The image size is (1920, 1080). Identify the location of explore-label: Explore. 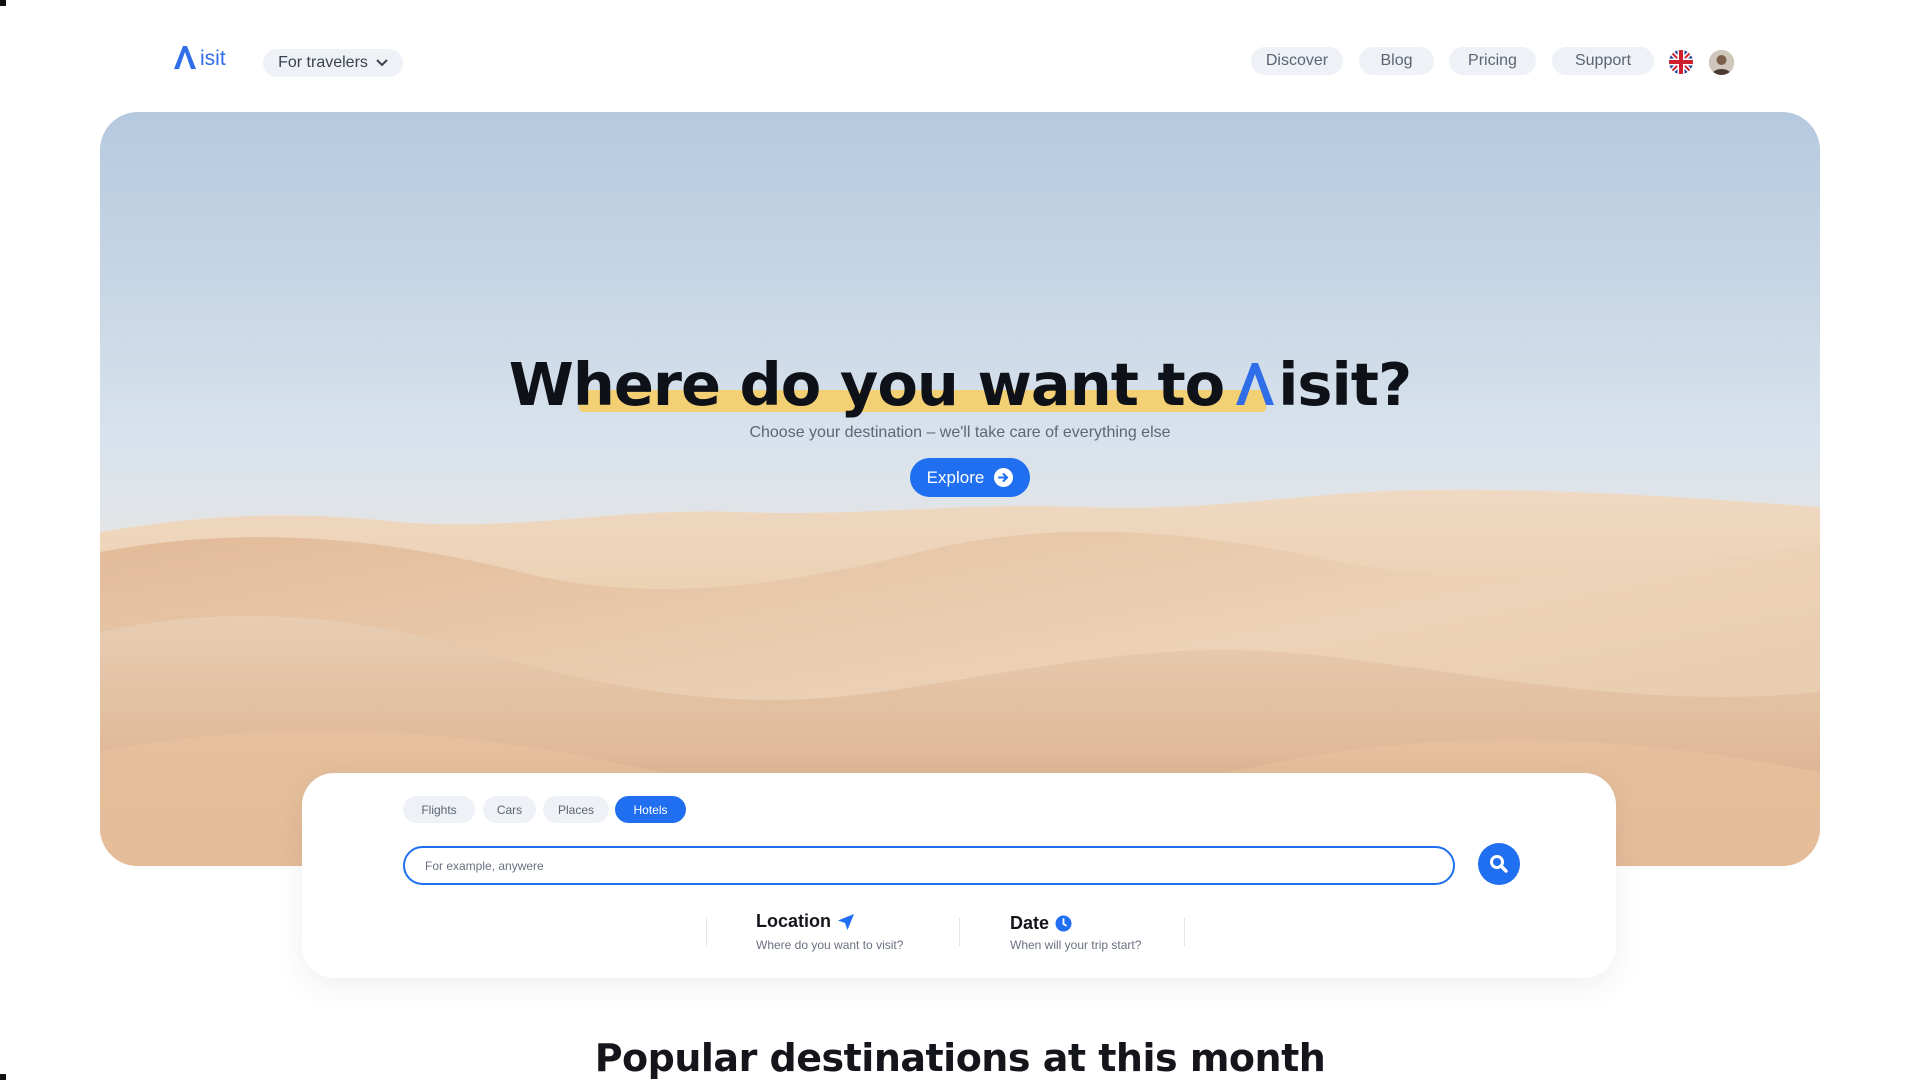
(955, 477).